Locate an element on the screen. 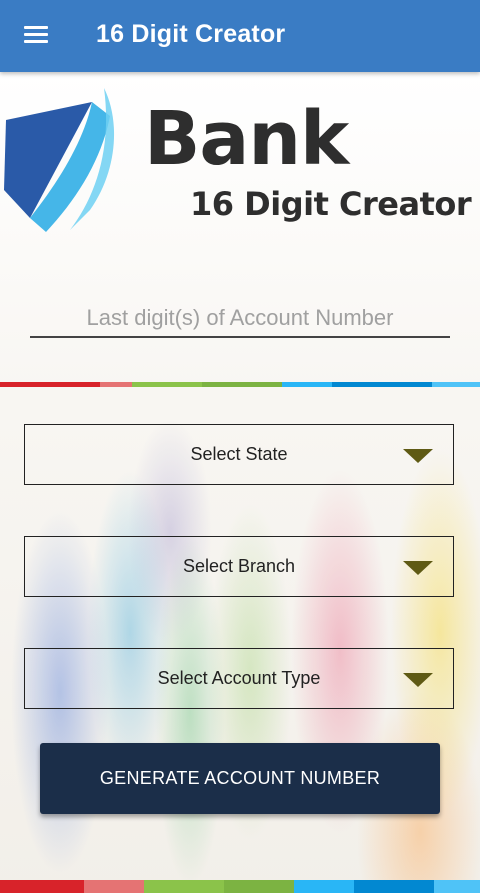  logo-brand-text: Bank is located at coordinates (246, 139).